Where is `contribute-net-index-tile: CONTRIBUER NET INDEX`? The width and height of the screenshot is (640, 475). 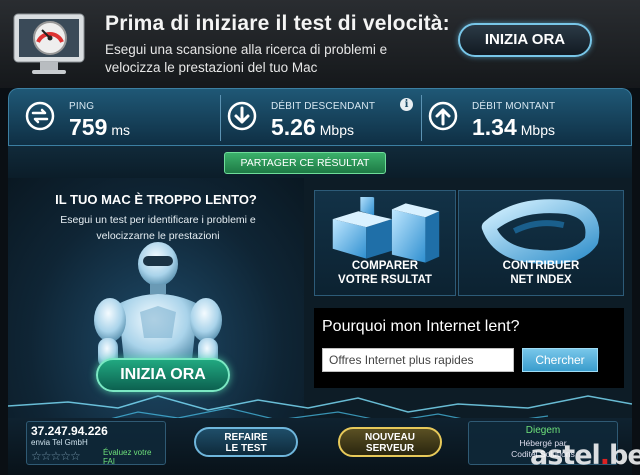 contribute-net-index-tile: CONTRIBUER NET INDEX is located at coordinates (541, 243).